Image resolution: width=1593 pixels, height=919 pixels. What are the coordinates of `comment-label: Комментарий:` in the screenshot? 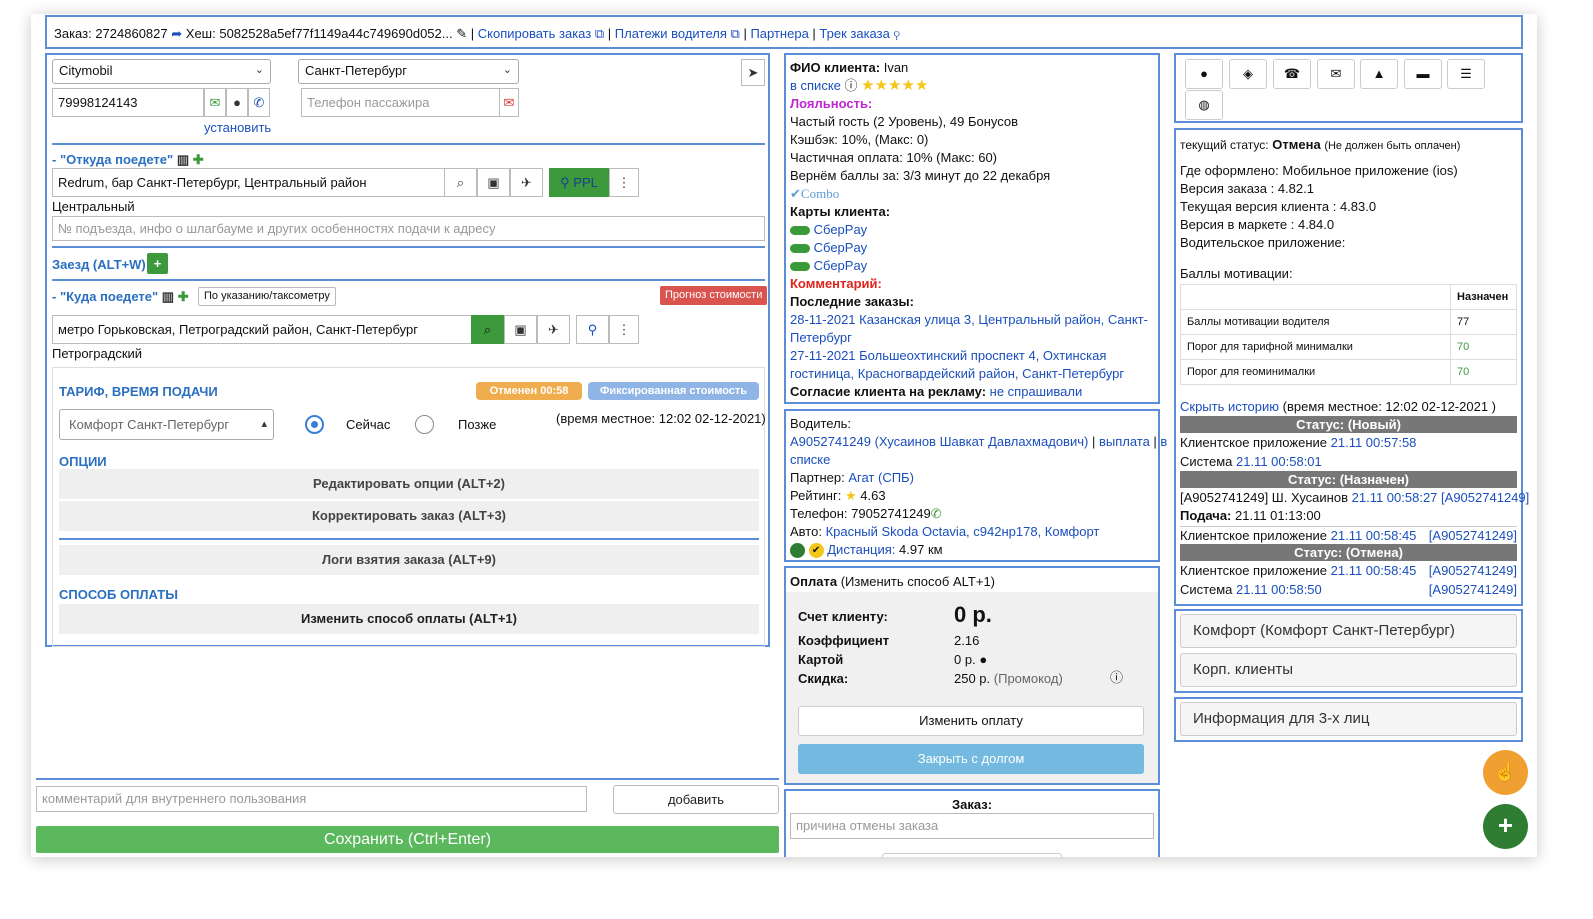 It's located at (836, 283).